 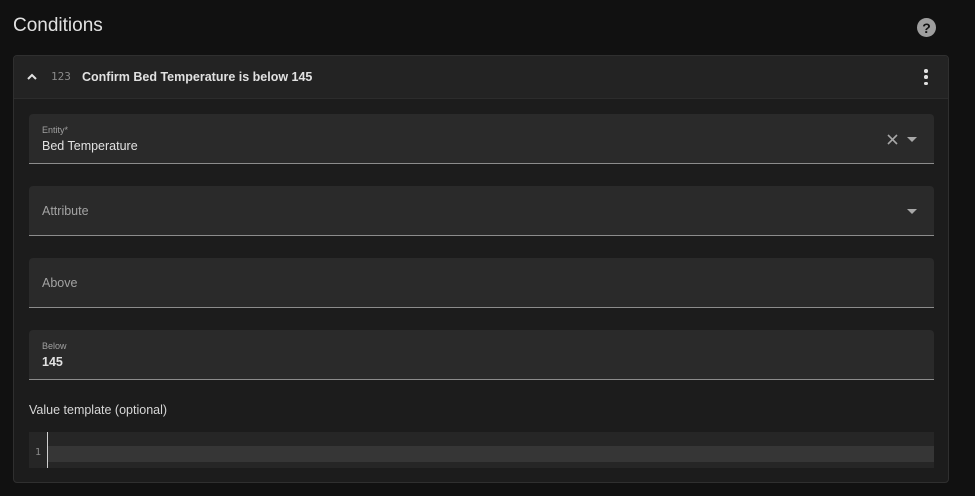 I want to click on line-number: 1, so click(x=38, y=452).